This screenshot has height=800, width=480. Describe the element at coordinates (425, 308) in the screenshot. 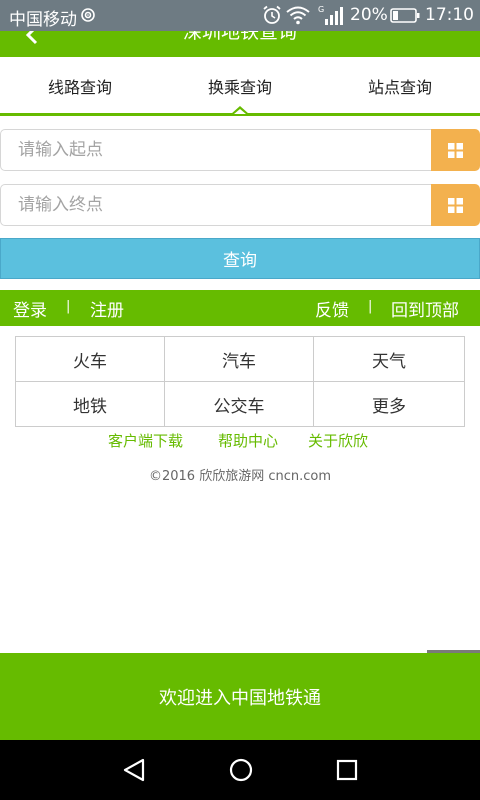

I see `back-to-top-link: 回到顶部` at that location.